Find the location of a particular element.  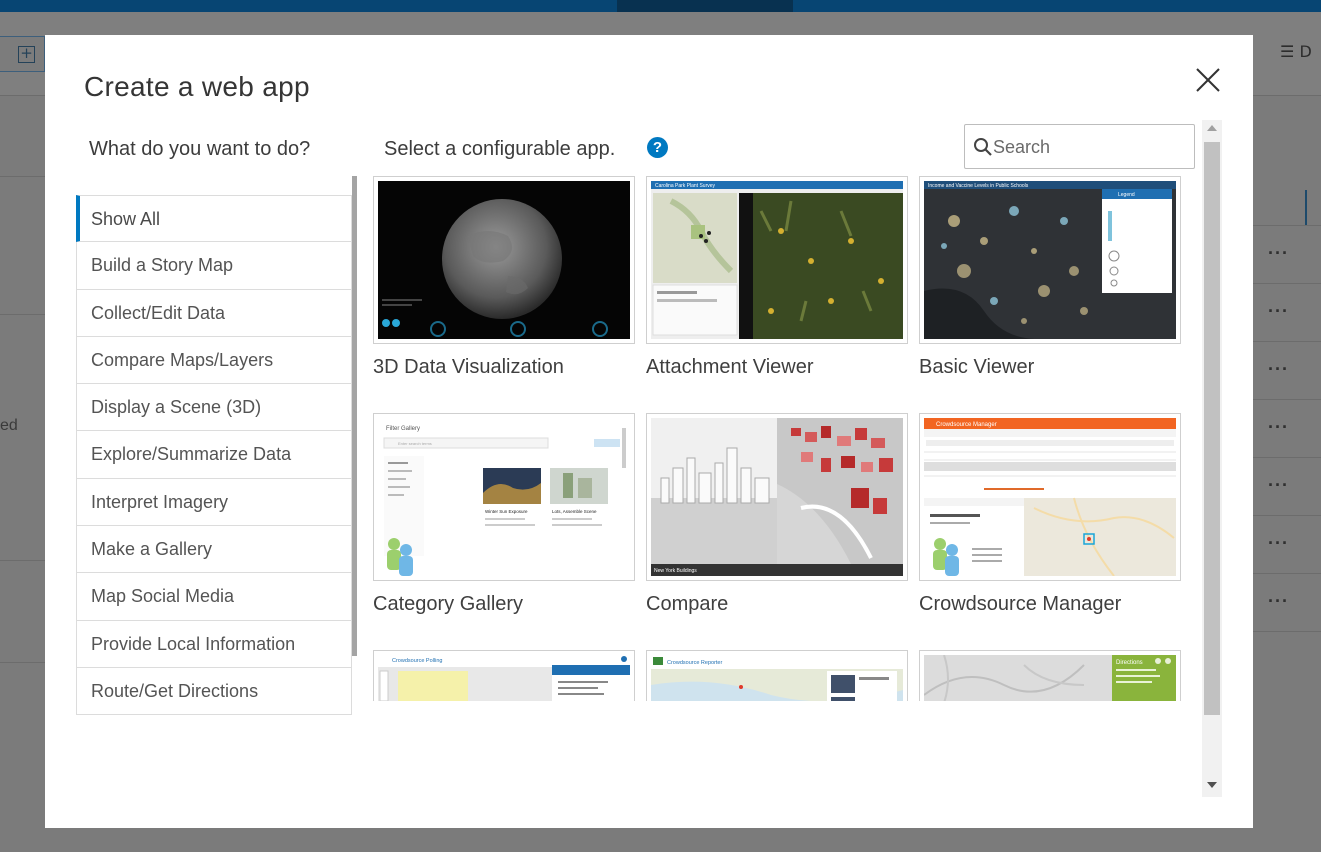

app-card-label: Category Gallery is located at coordinates (448, 604).